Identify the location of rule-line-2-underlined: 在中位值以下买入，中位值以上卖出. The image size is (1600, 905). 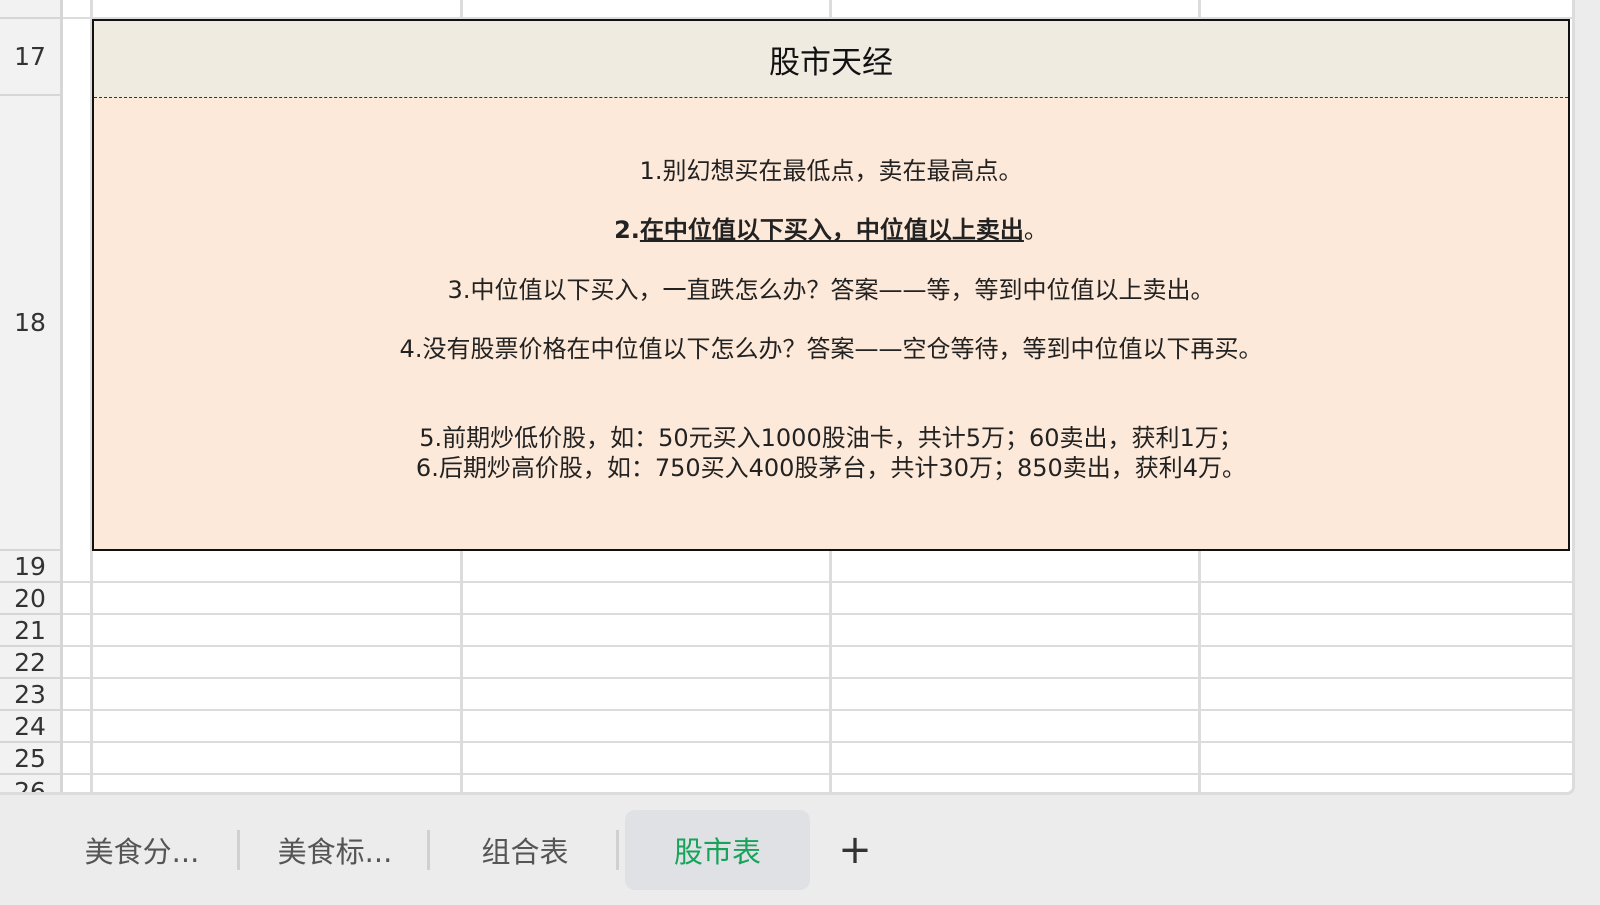
(831, 230).